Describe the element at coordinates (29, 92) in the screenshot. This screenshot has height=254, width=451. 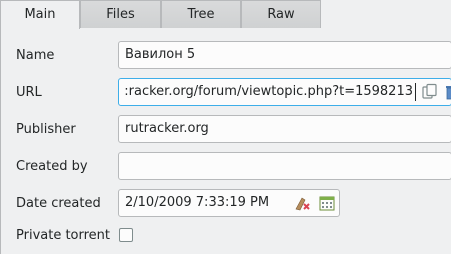
I see `url-label: URL` at that location.